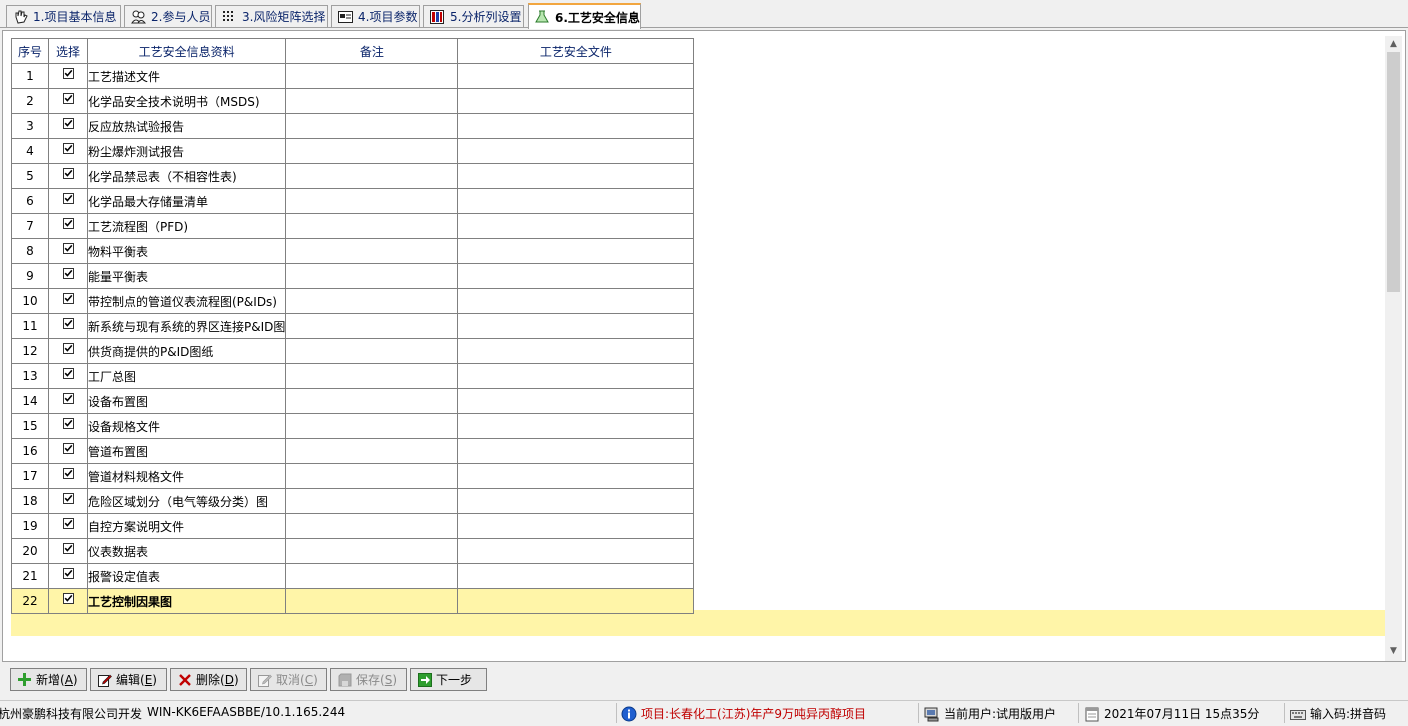  What do you see at coordinates (186, 76) in the screenshot?
I see `info-material-cell: 工艺描述文件` at bounding box center [186, 76].